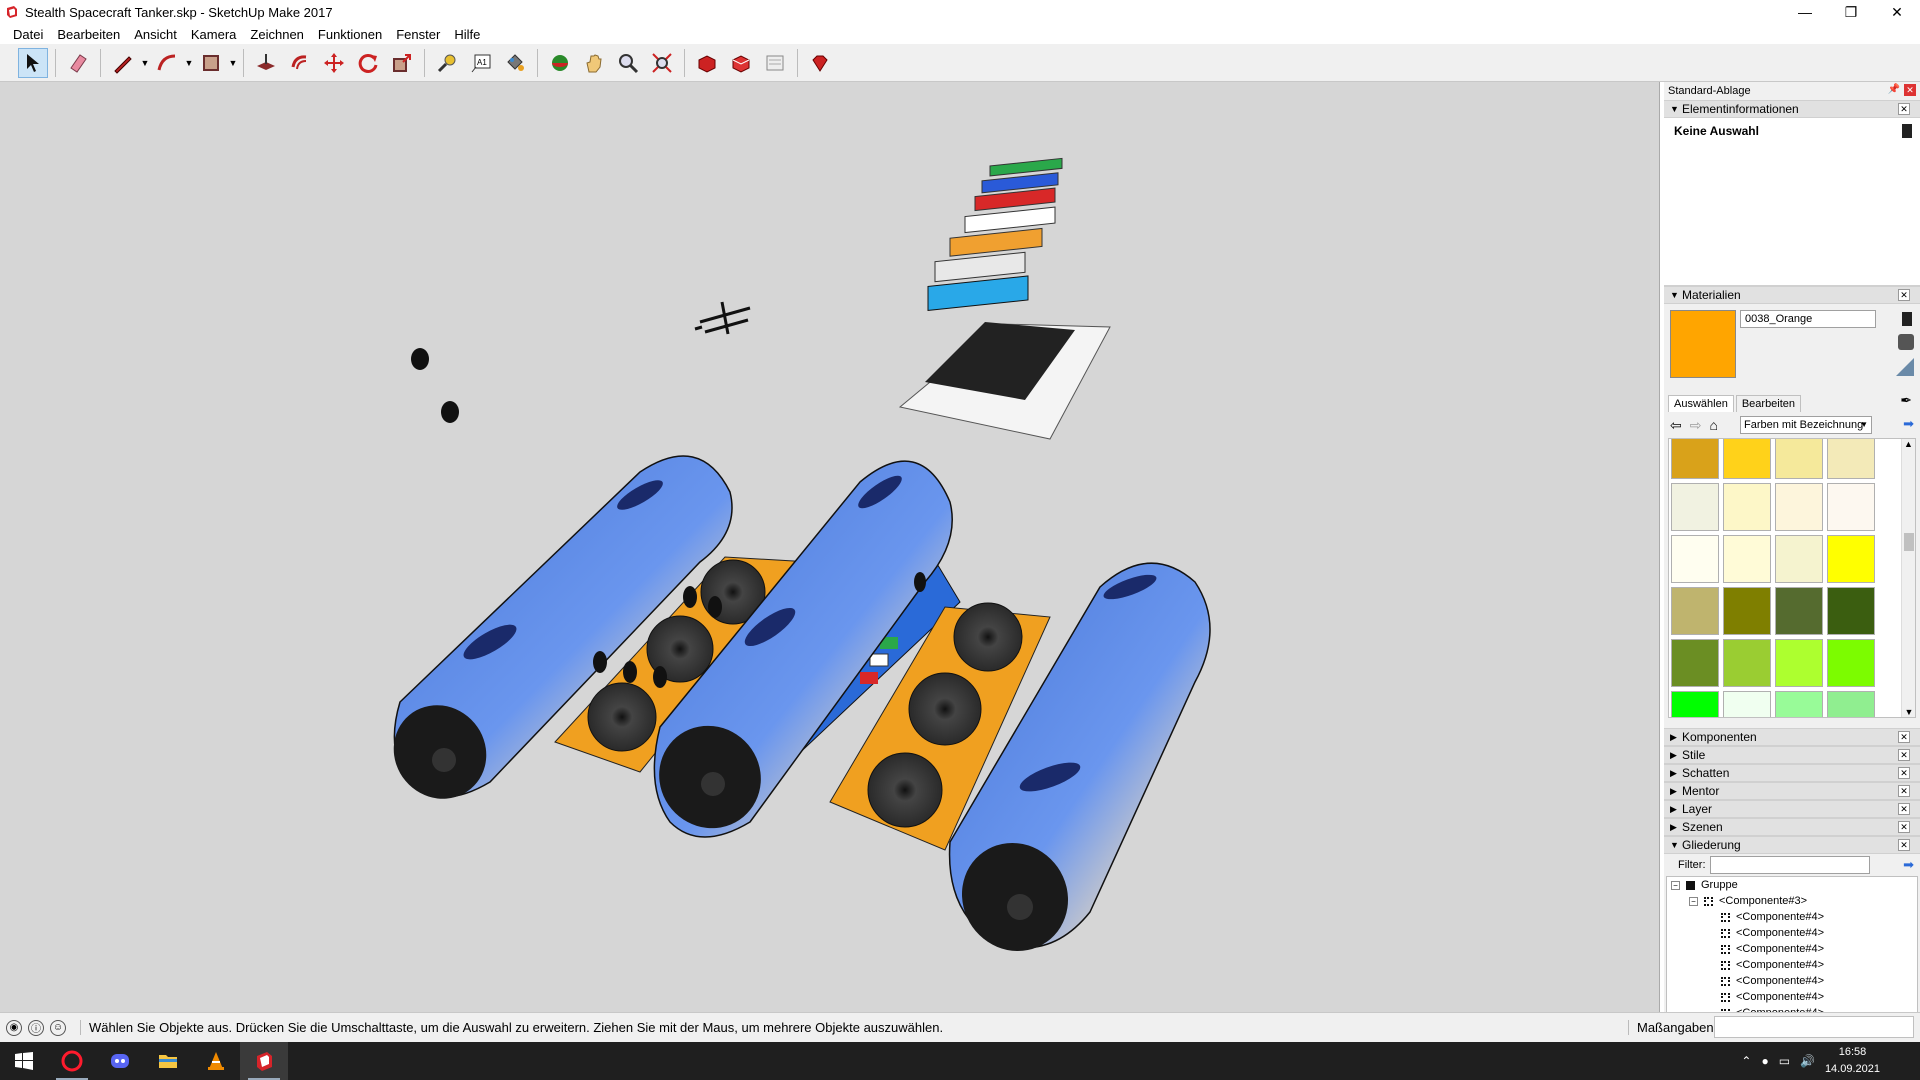  What do you see at coordinates (58, 1027) in the screenshot?
I see `user-icon: ☺` at bounding box center [58, 1027].